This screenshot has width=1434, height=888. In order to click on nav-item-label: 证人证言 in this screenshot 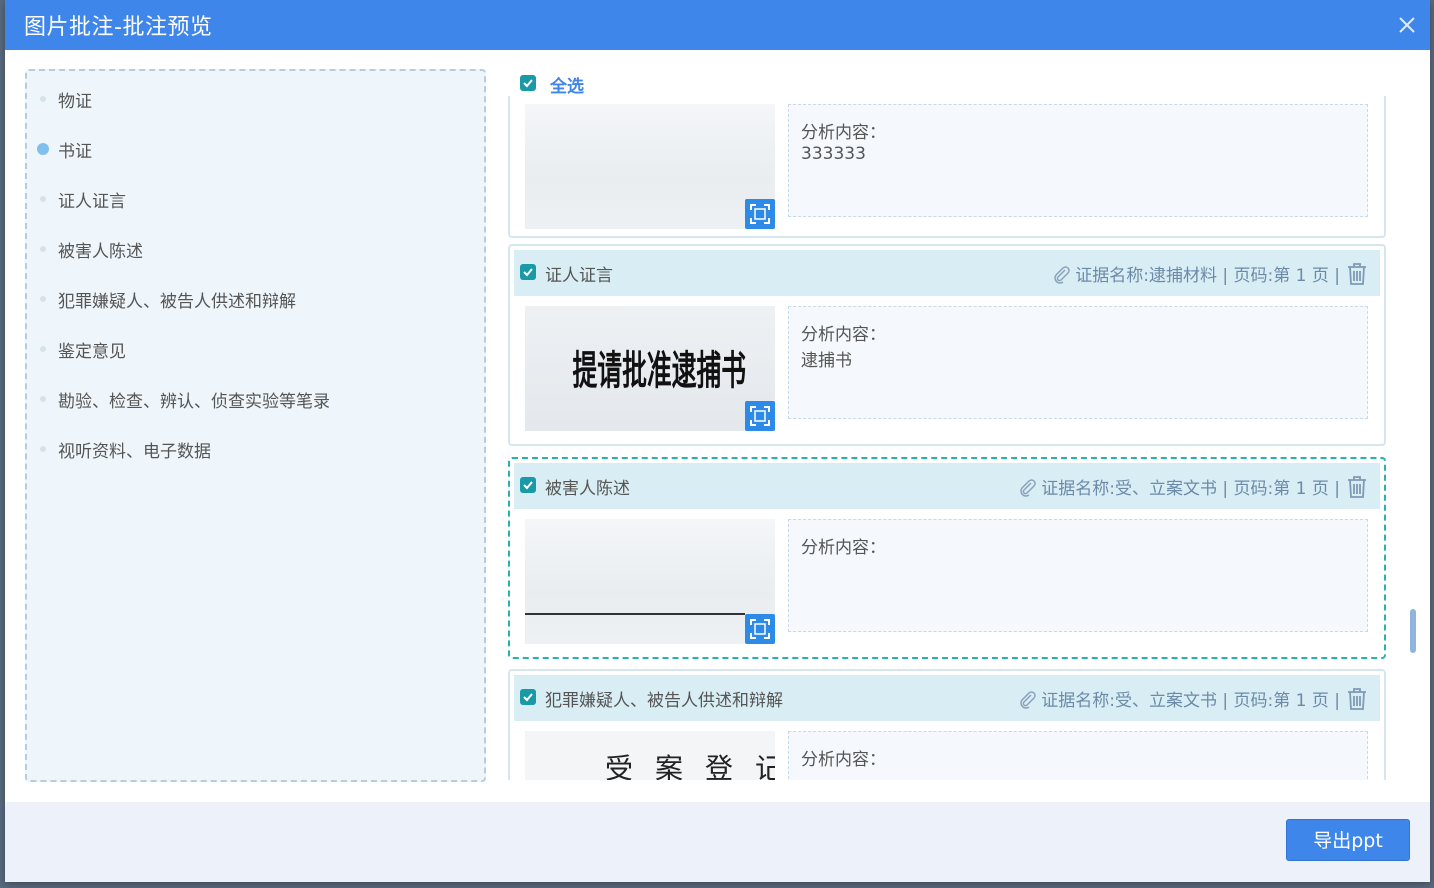, I will do `click(92, 202)`.